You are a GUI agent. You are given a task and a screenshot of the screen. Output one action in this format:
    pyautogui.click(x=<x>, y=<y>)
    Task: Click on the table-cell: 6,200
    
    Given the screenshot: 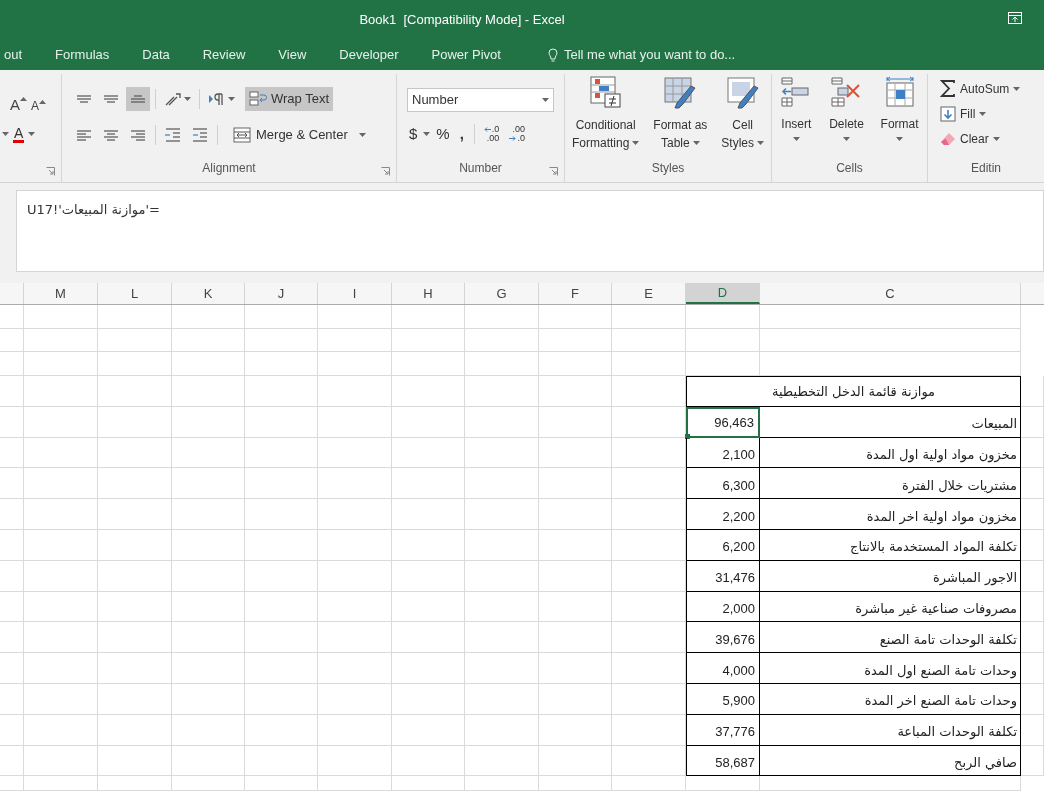 What is the action you would take?
    pyautogui.click(x=723, y=545)
    